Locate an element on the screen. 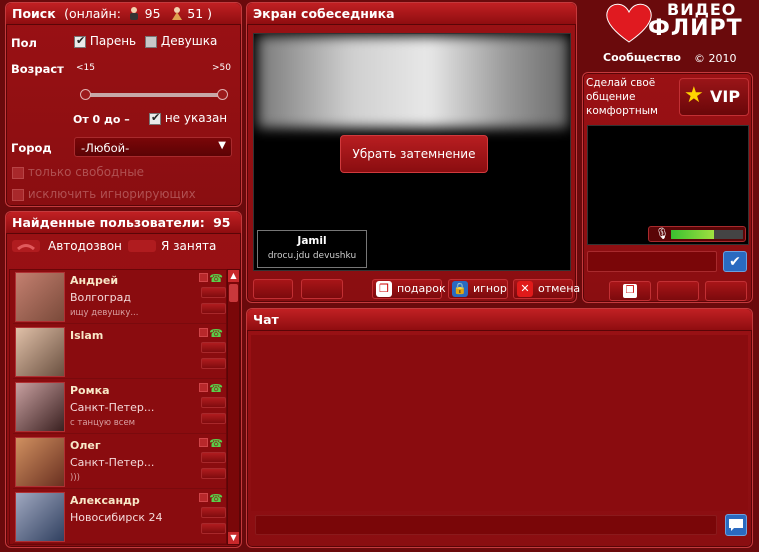  list-item: Андрей Волгоград ищу девушку... ☎ is located at coordinates (119, 297).